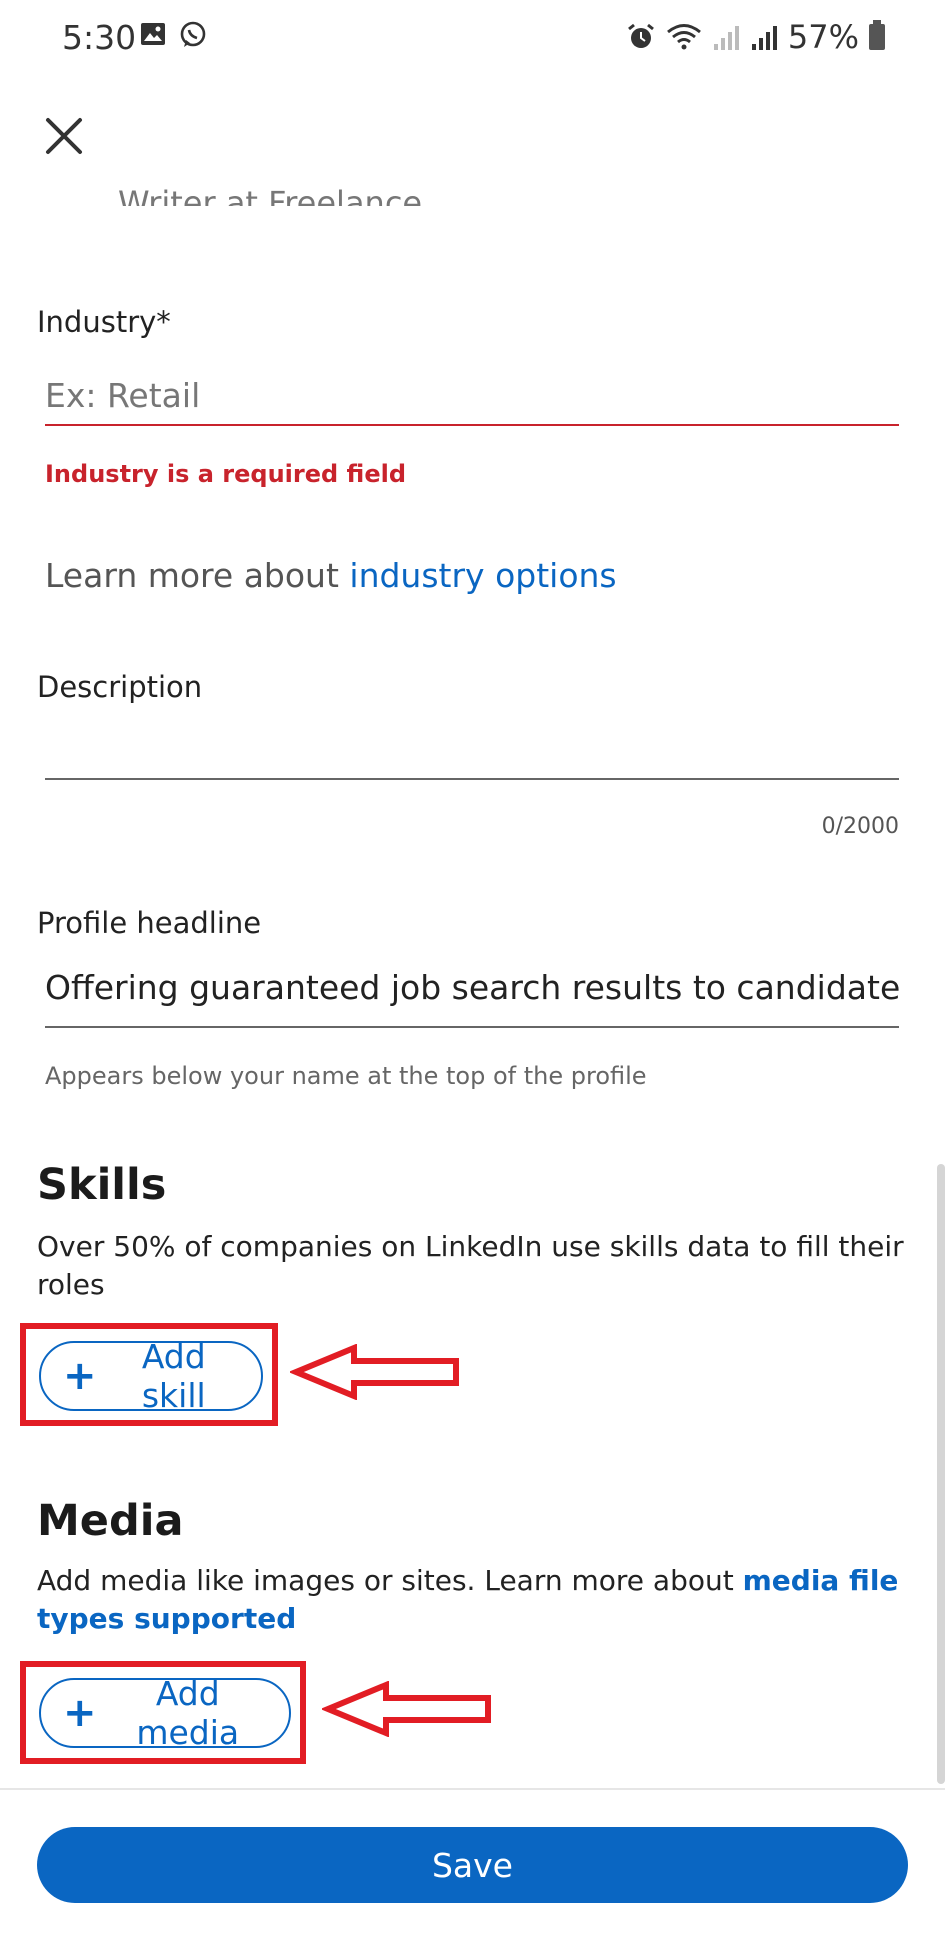  I want to click on partial-position-text: Writer at Freelance, so click(270, 195).